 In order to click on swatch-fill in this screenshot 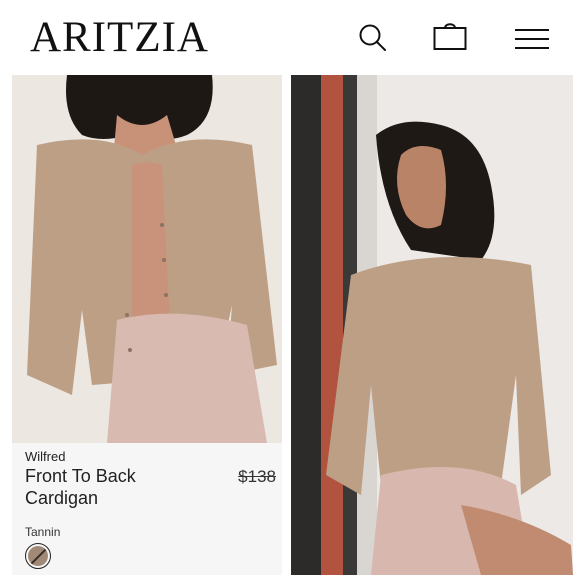, I will do `click(38, 556)`.